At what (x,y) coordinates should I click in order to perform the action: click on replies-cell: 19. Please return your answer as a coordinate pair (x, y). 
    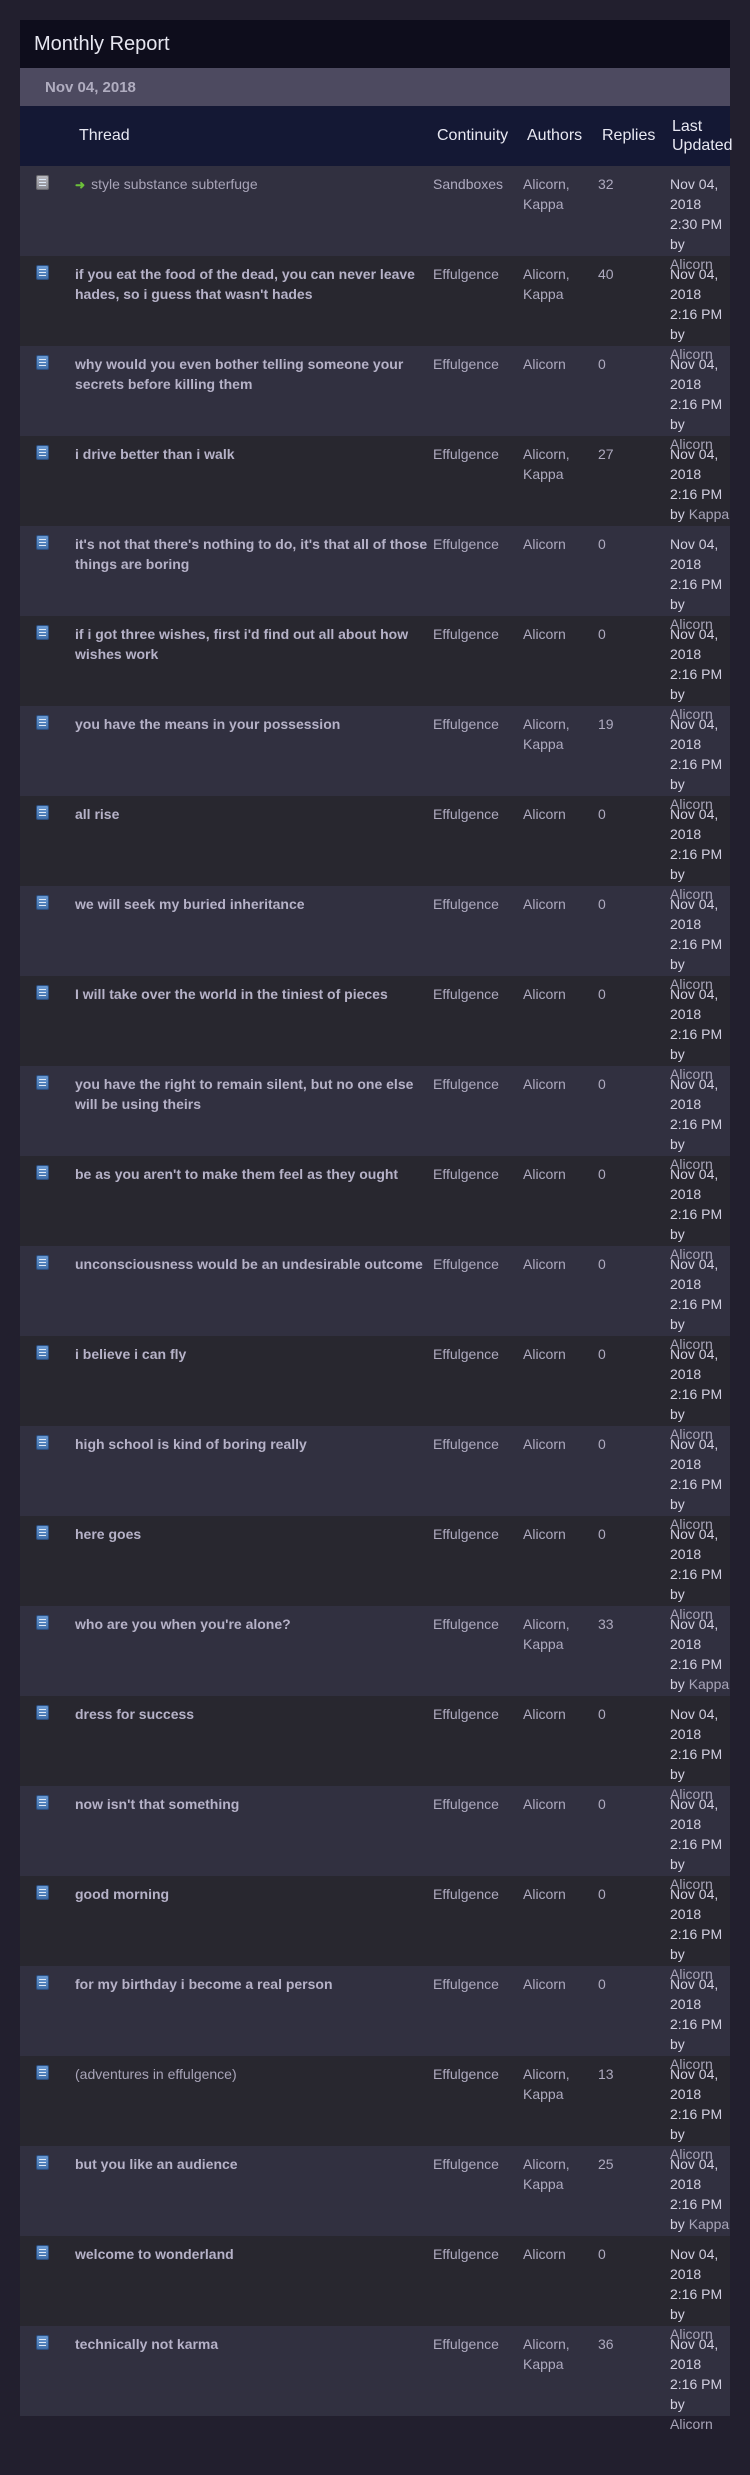
    Looking at the image, I should click on (606, 724).